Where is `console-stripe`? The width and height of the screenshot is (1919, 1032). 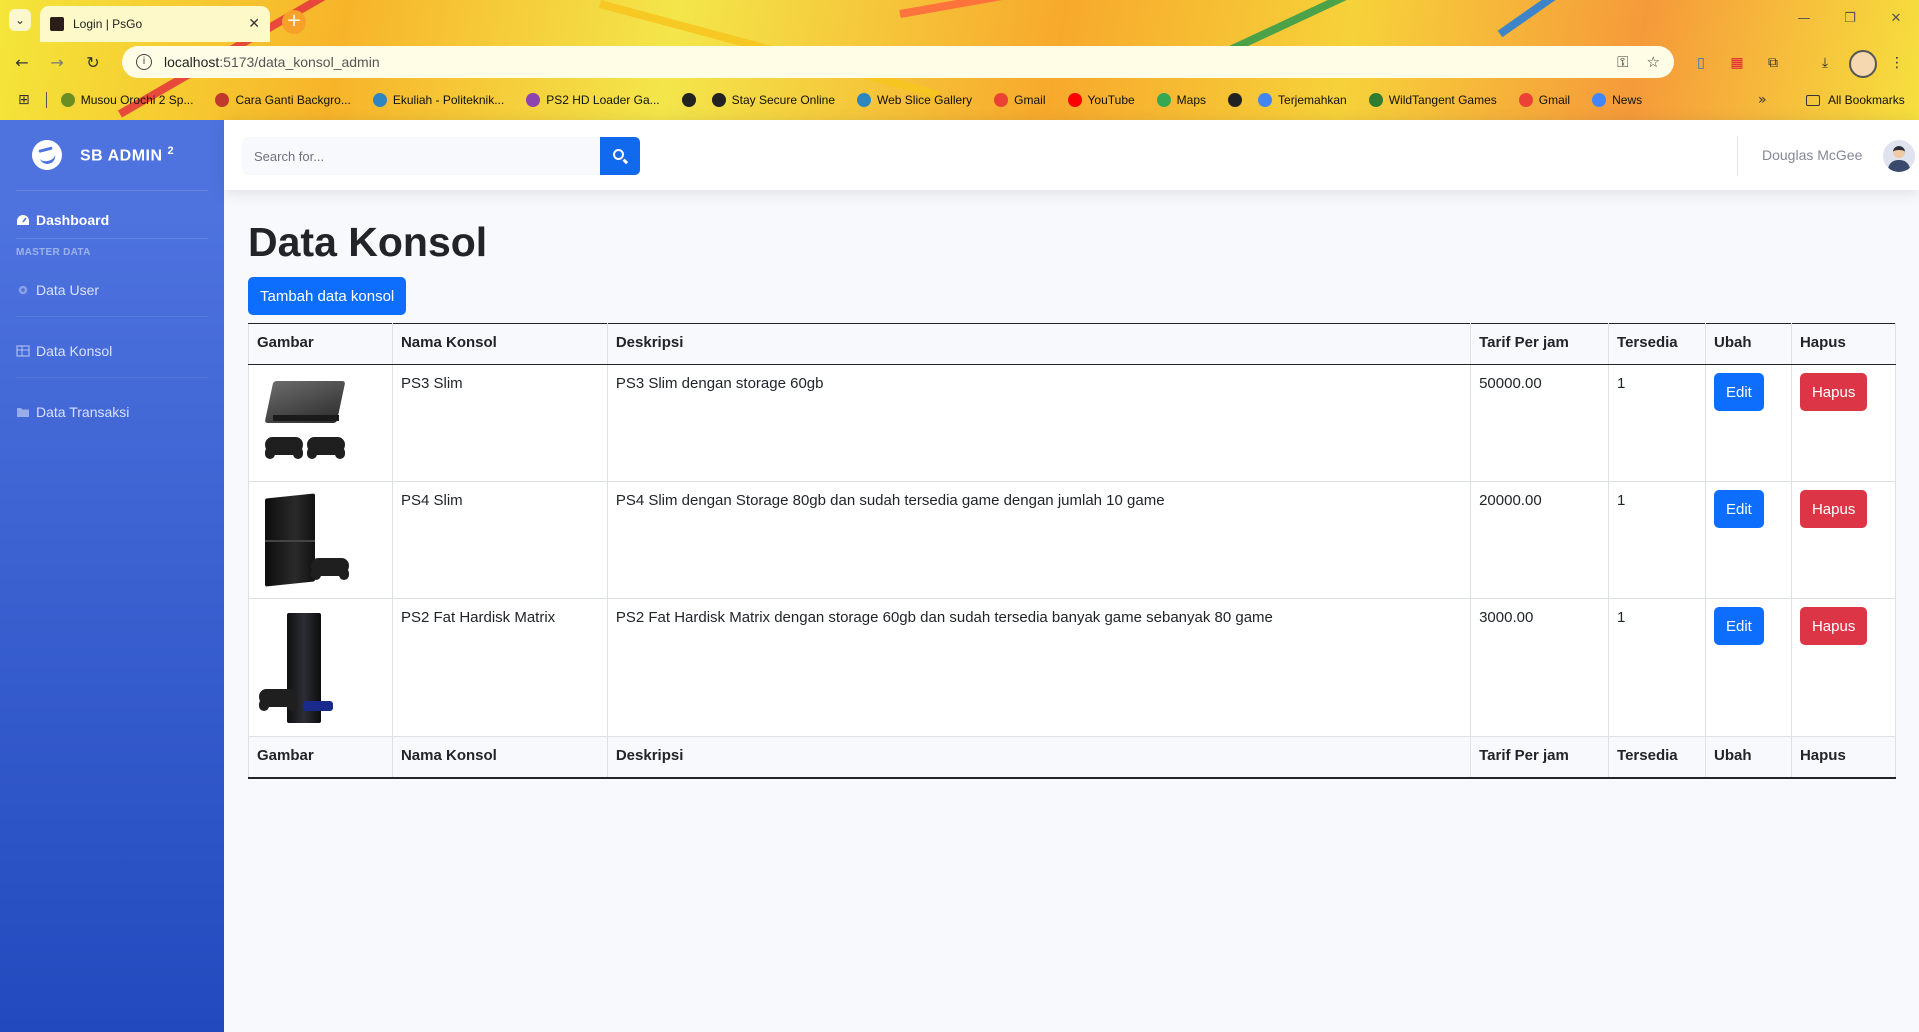
console-stripe is located at coordinates (290, 541).